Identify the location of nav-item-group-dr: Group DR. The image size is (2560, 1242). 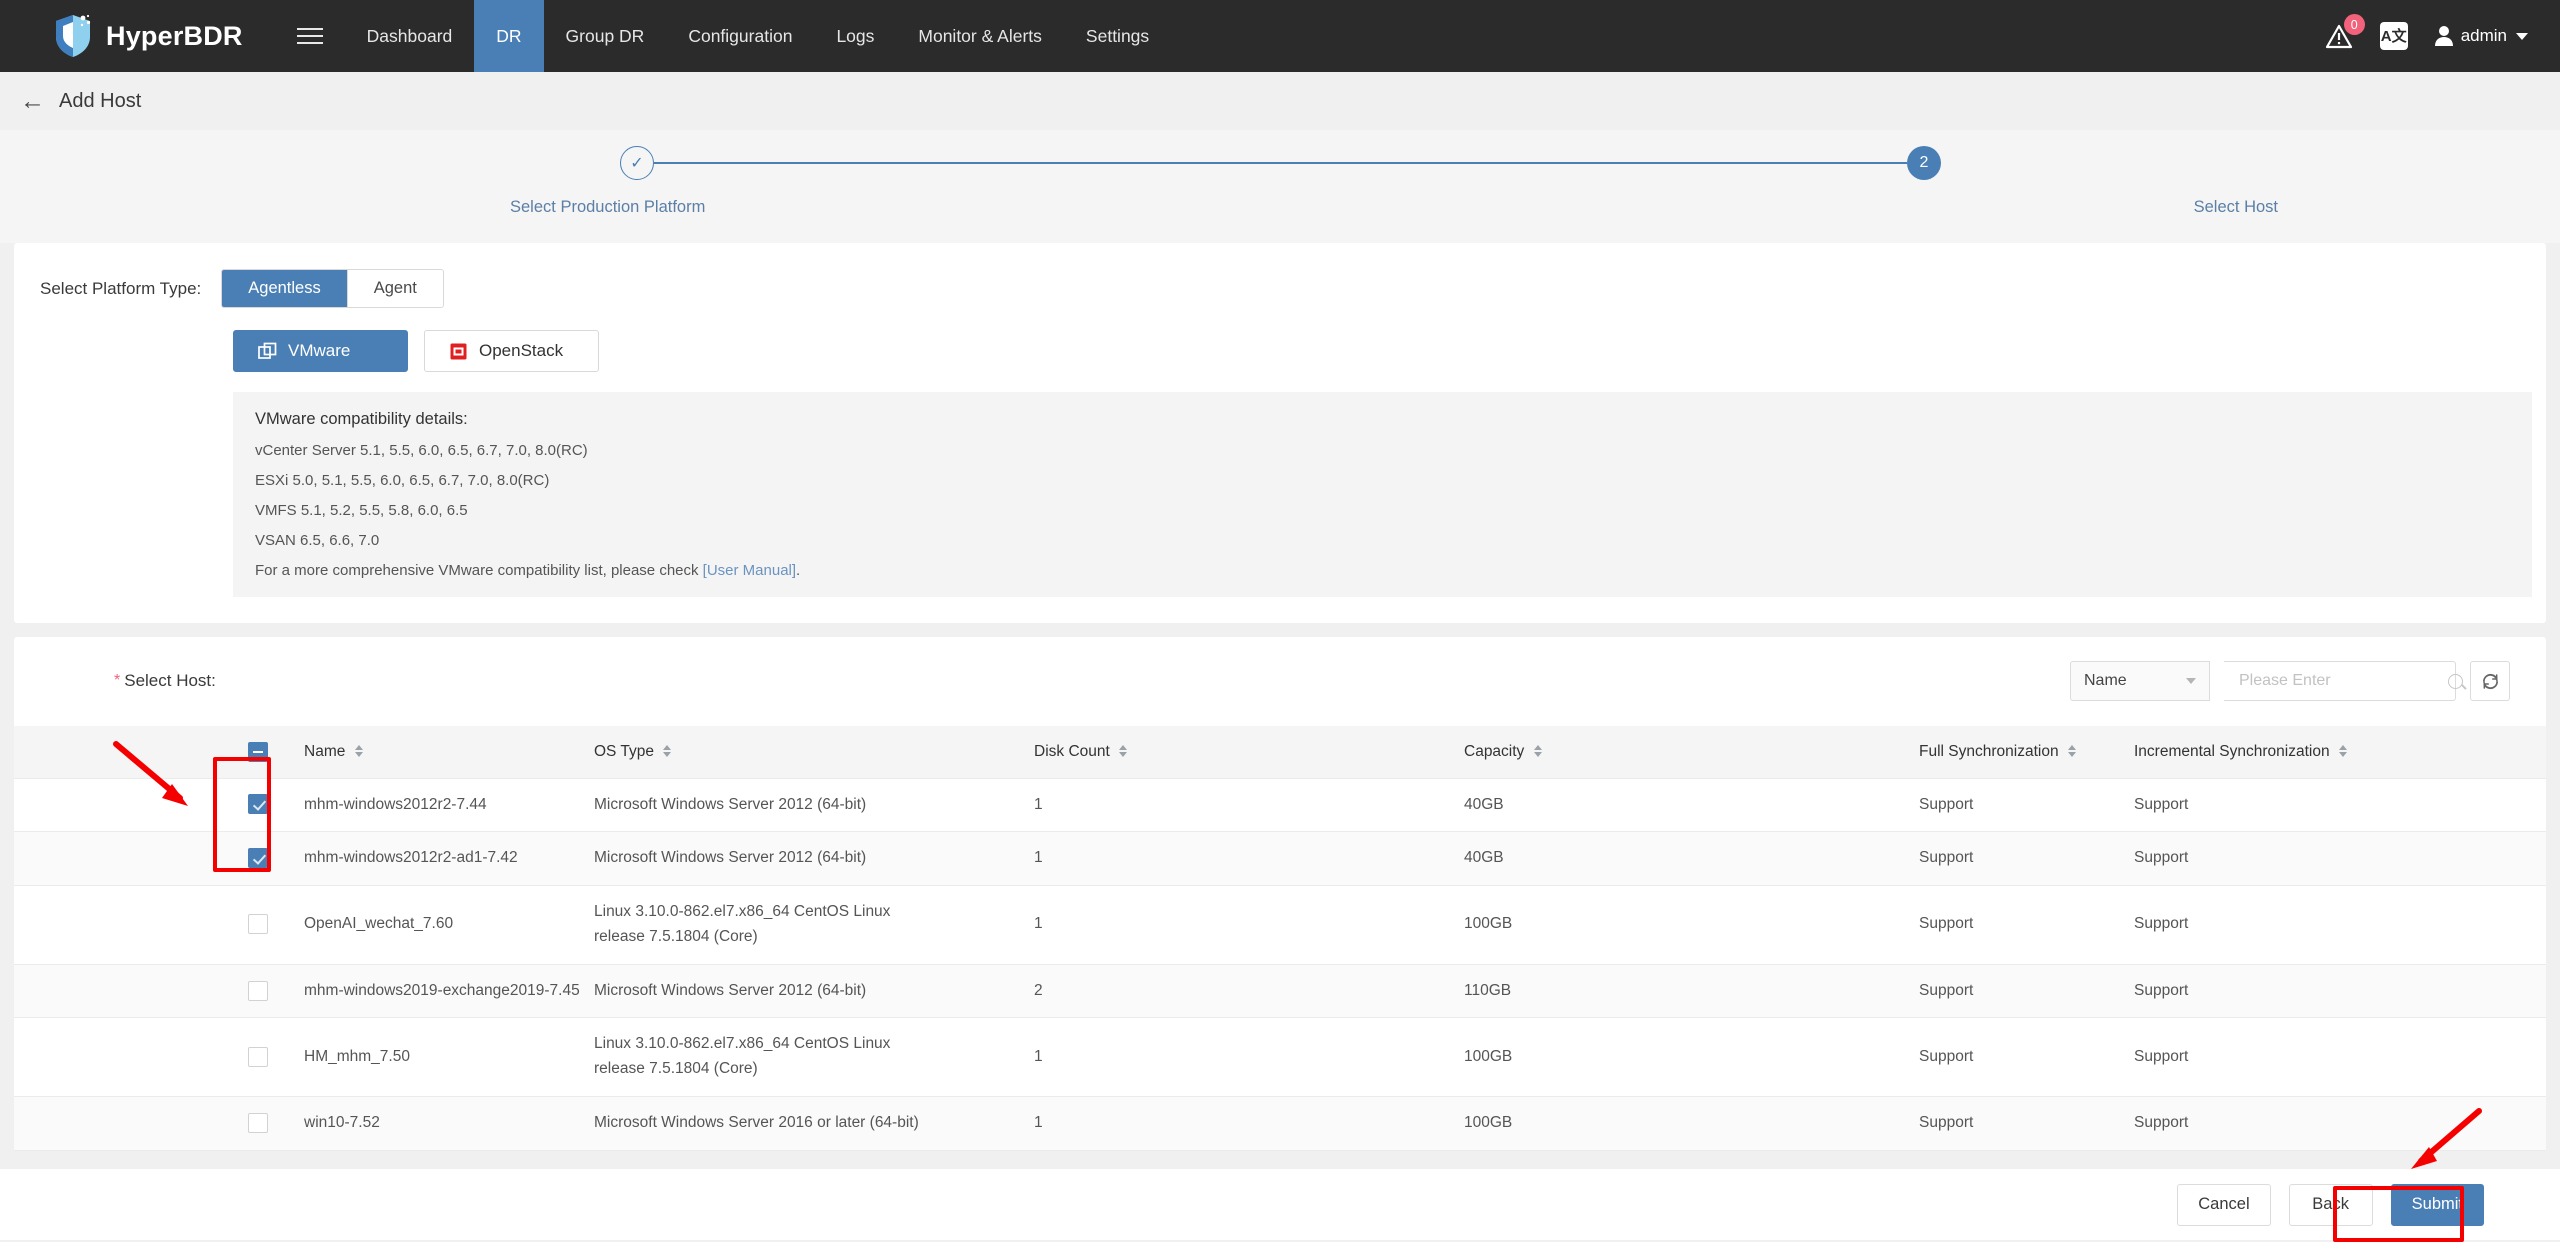
(605, 36).